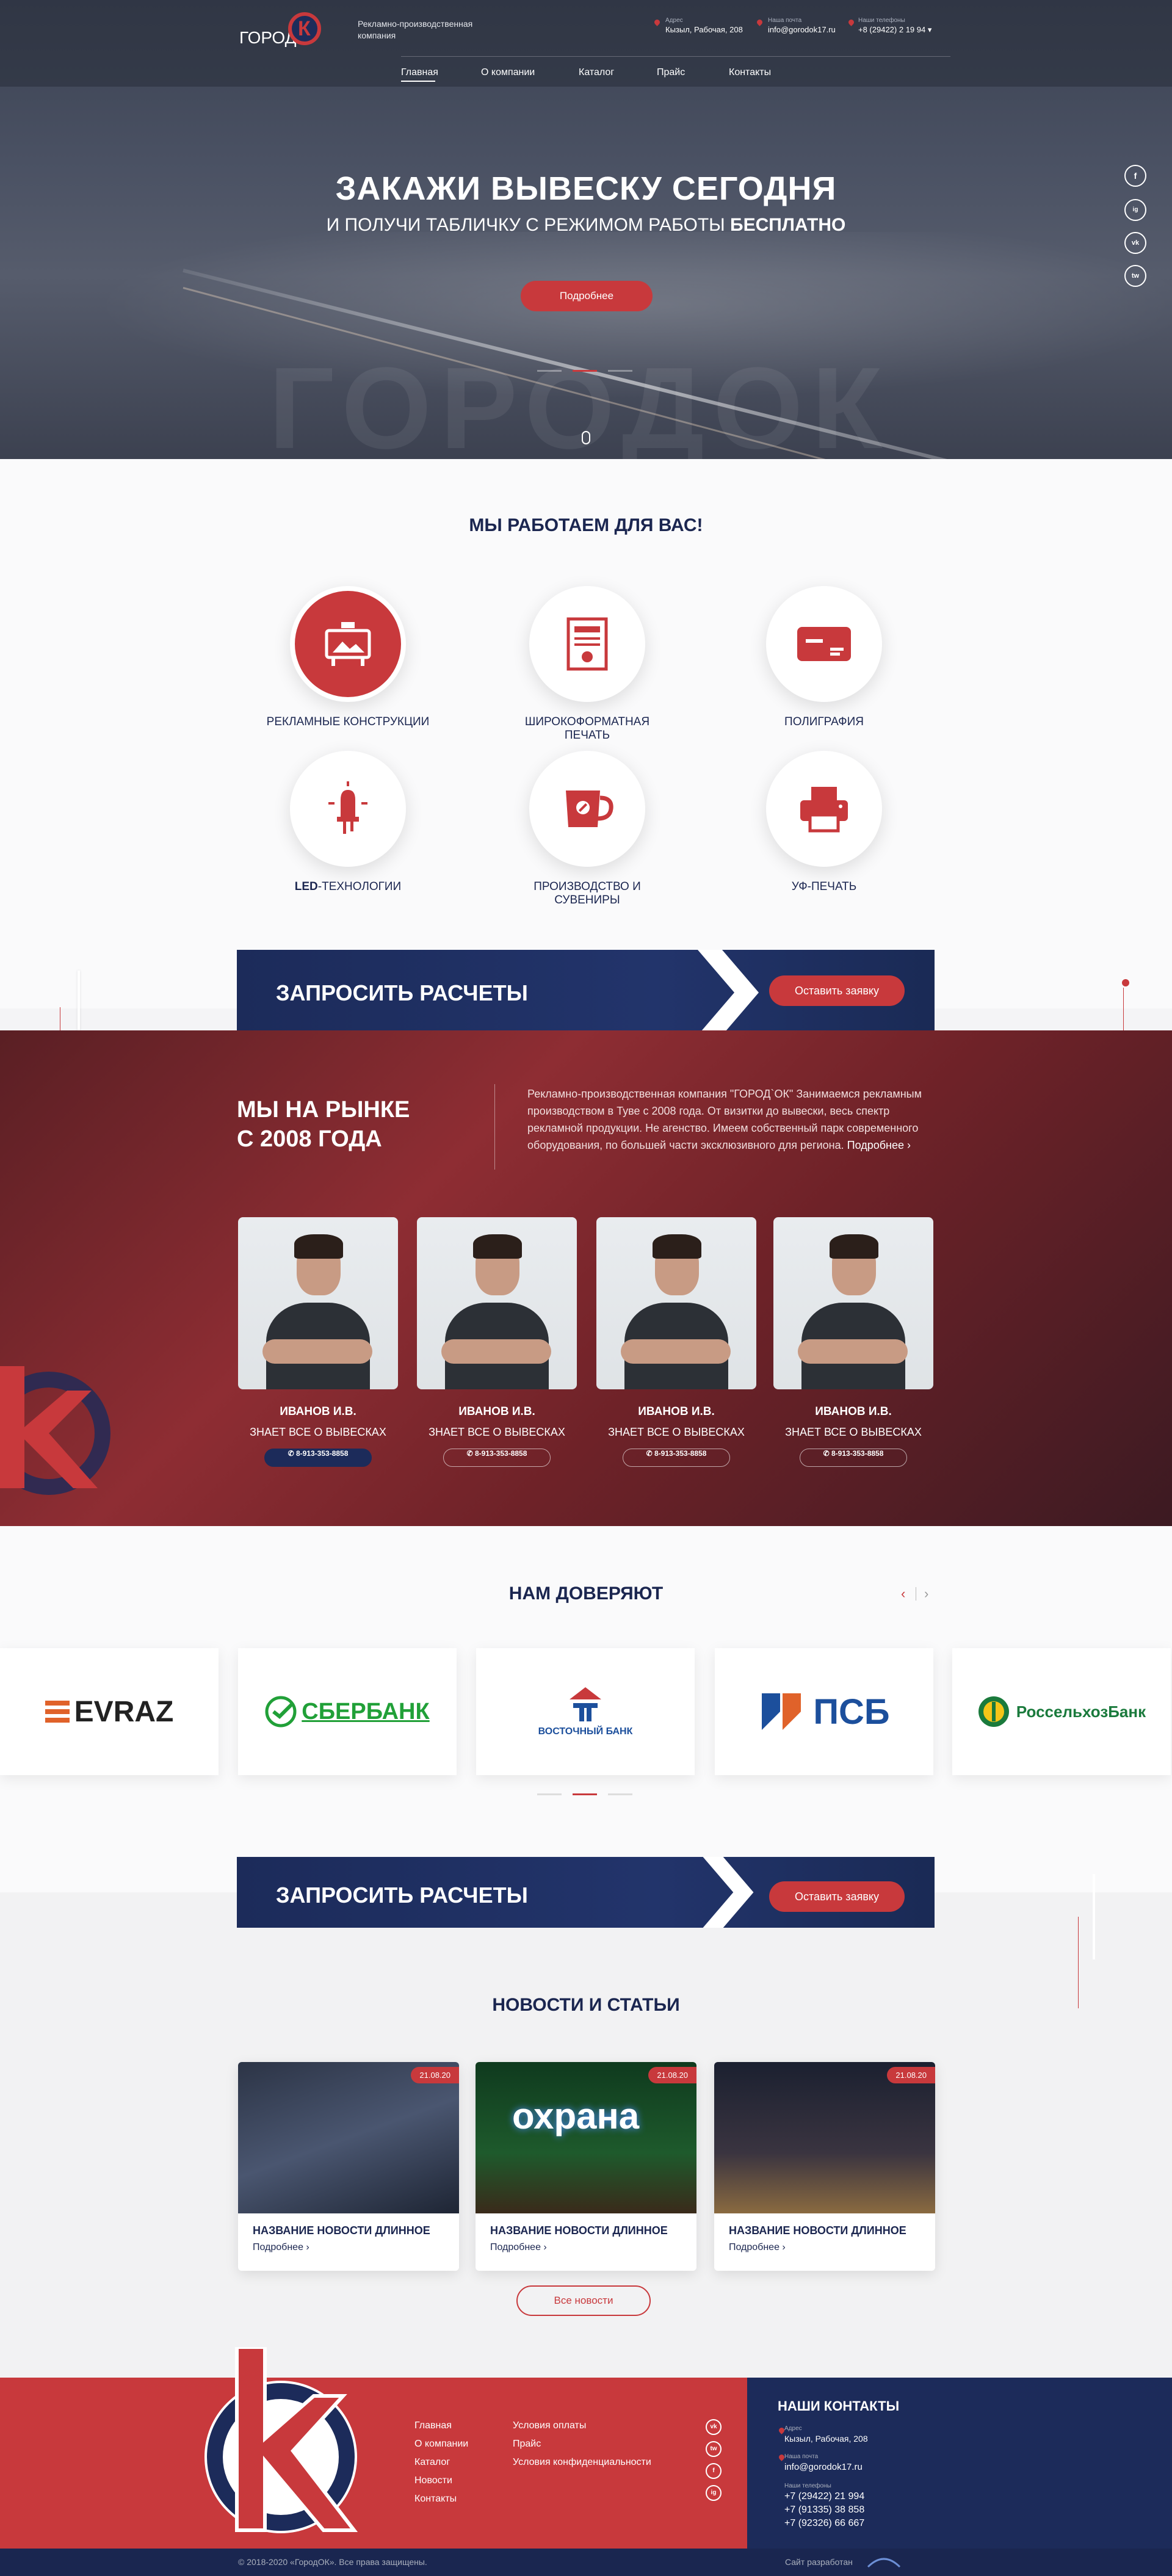 Image resolution: width=1172 pixels, height=2576 pixels. I want to click on news-image: охрана 21.08.20, so click(586, 2137).